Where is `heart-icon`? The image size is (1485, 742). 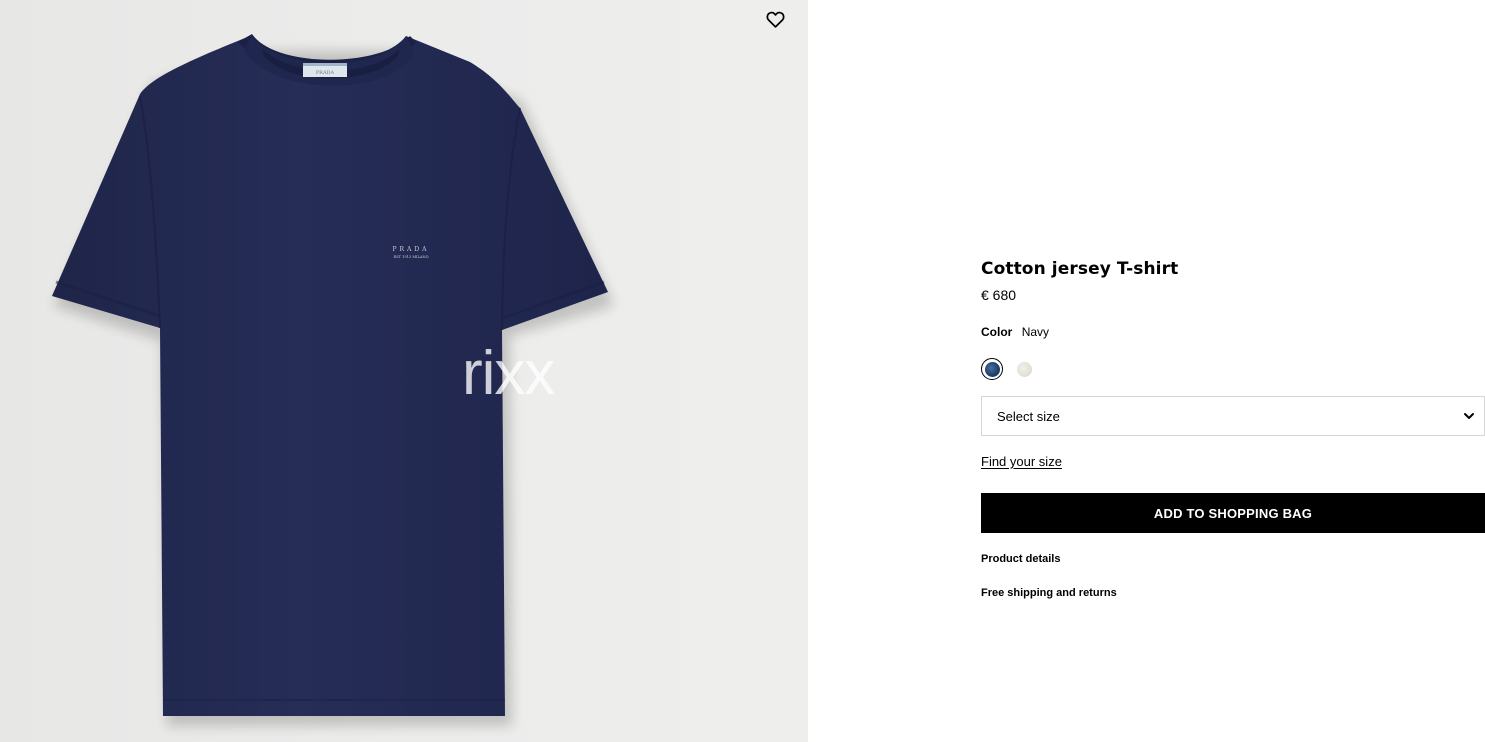 heart-icon is located at coordinates (775, 19).